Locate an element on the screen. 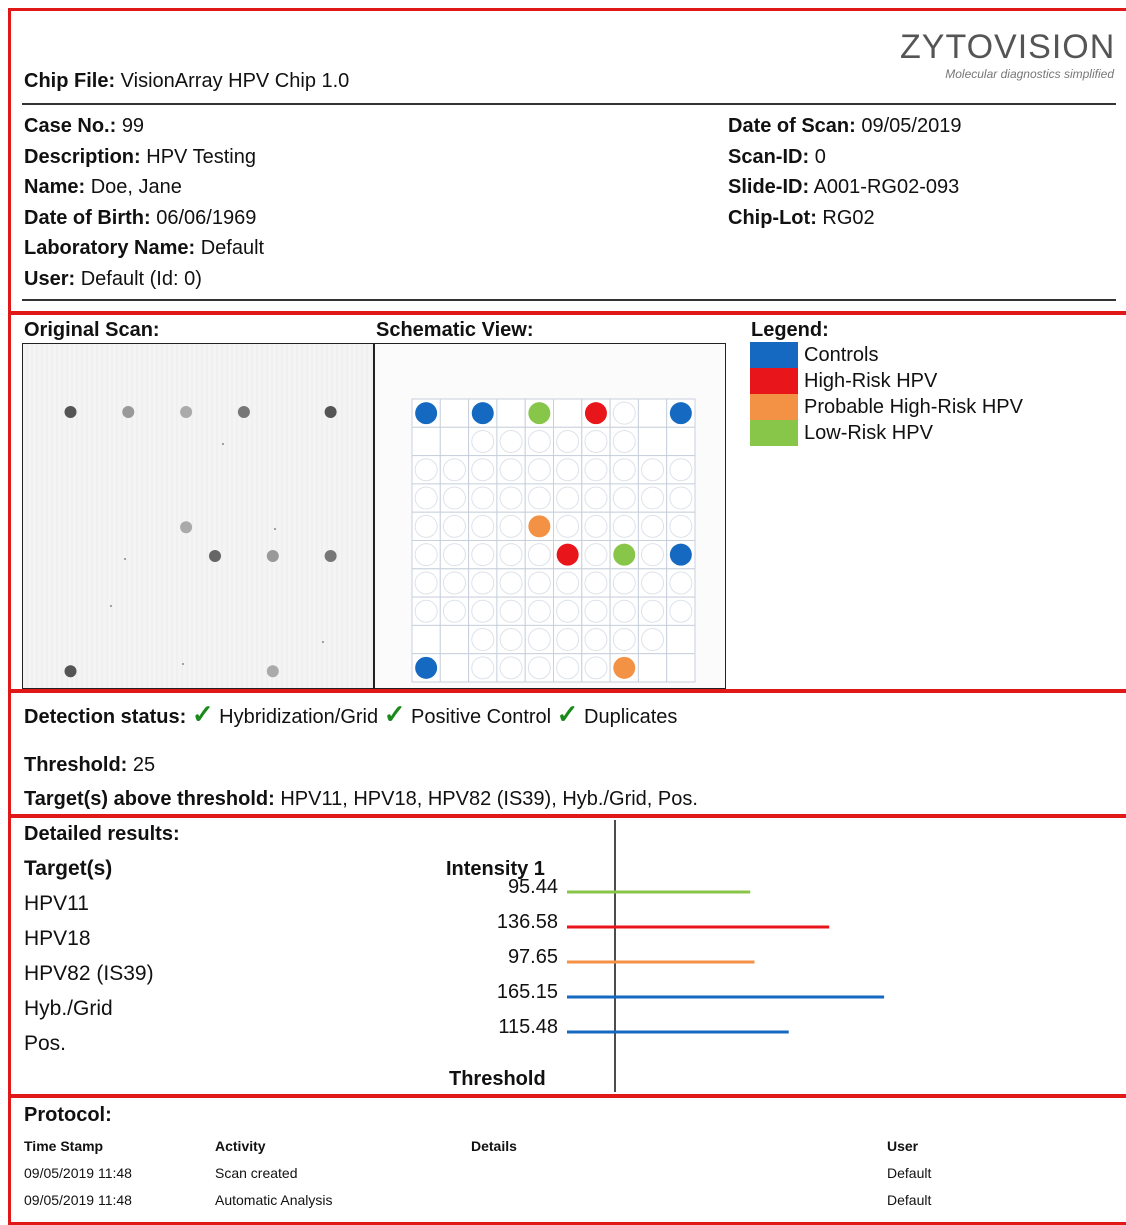 This screenshot has width=1126, height=1225. date-of-scan-value: 09/05/2019 is located at coordinates (911, 126).